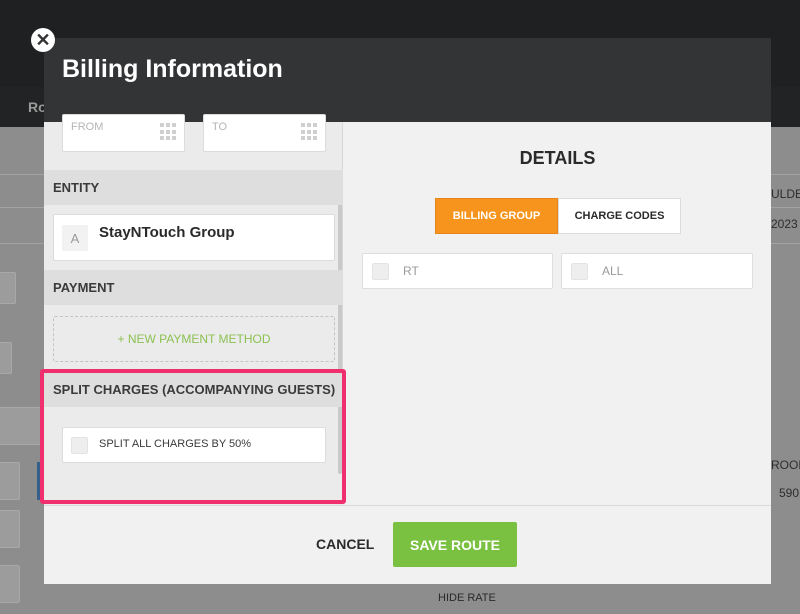 This screenshot has height=614, width=800. Describe the element at coordinates (789, 493) in the screenshot. I see `bg-room-number: 590` at that location.